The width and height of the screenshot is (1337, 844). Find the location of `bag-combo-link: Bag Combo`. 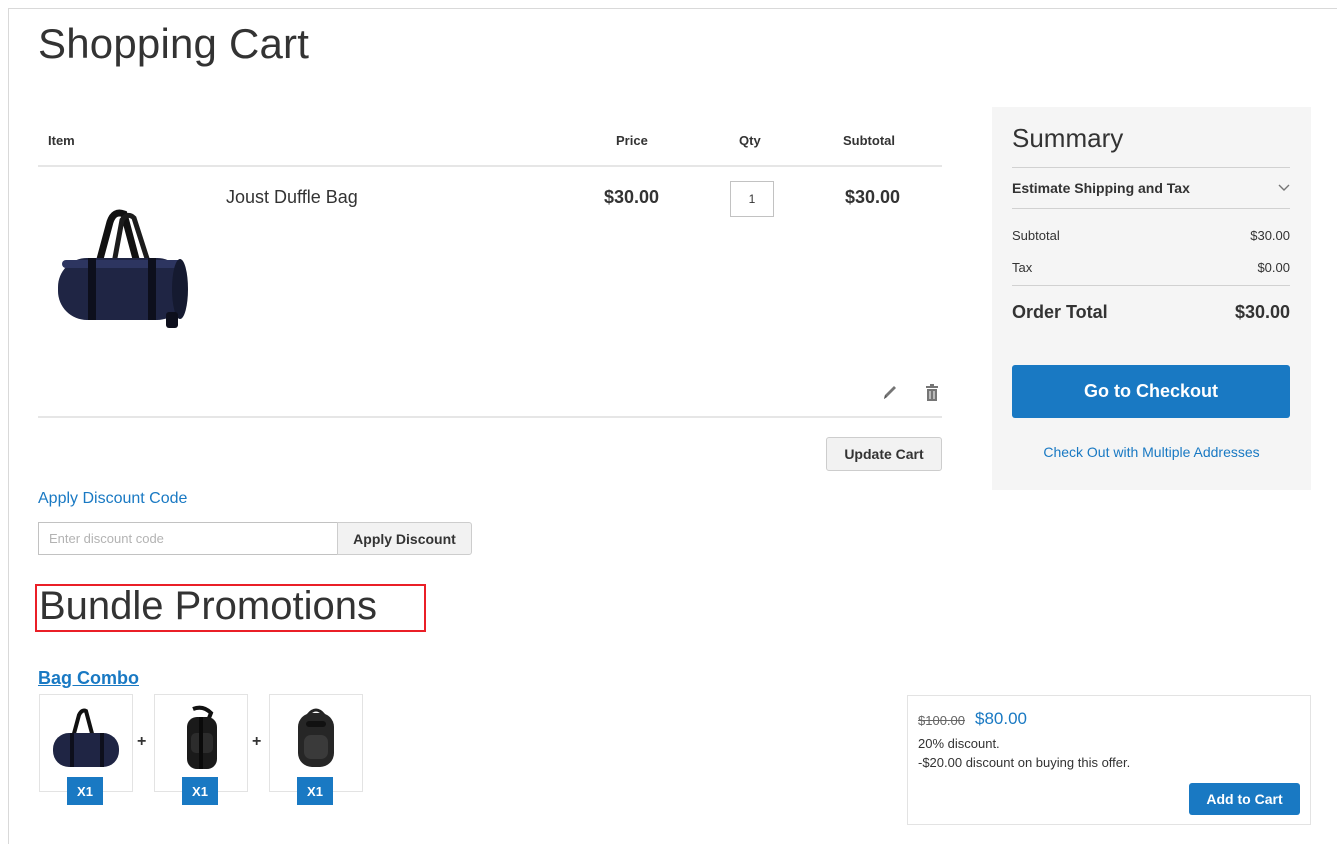

bag-combo-link: Bag Combo is located at coordinates (88, 678).